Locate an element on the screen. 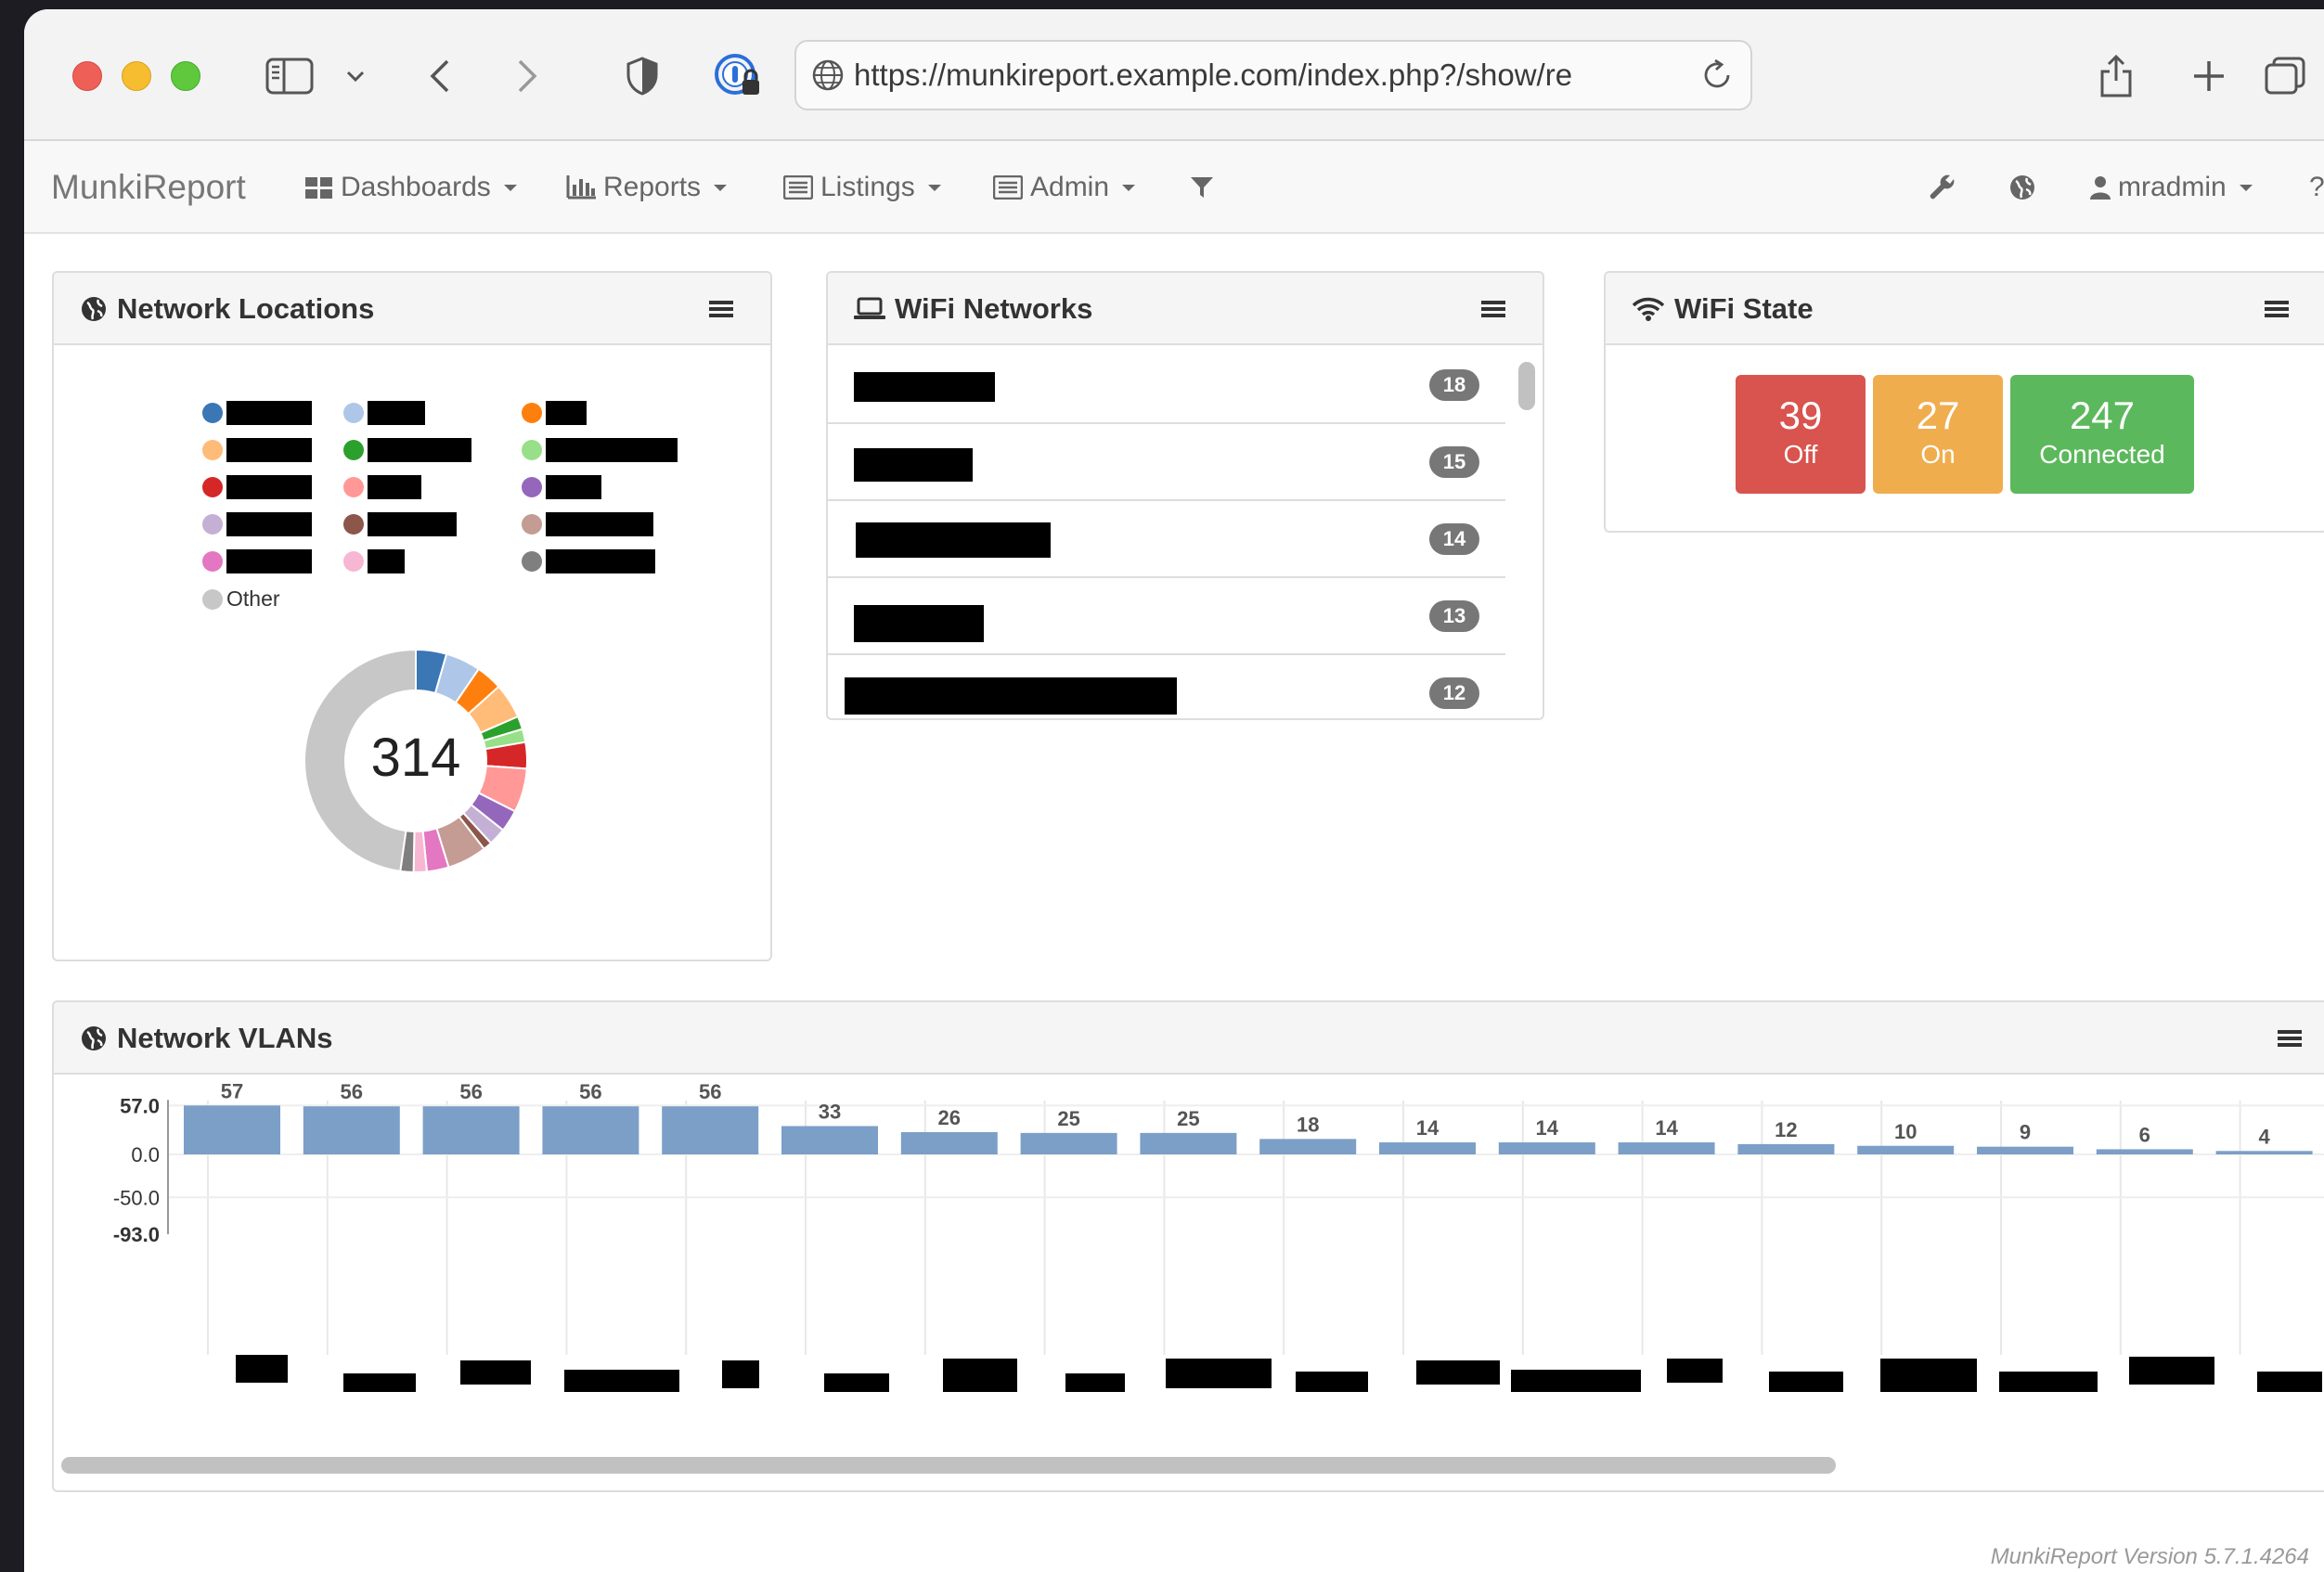 The width and height of the screenshot is (2324, 1572). reload-icon is located at coordinates (1717, 77).